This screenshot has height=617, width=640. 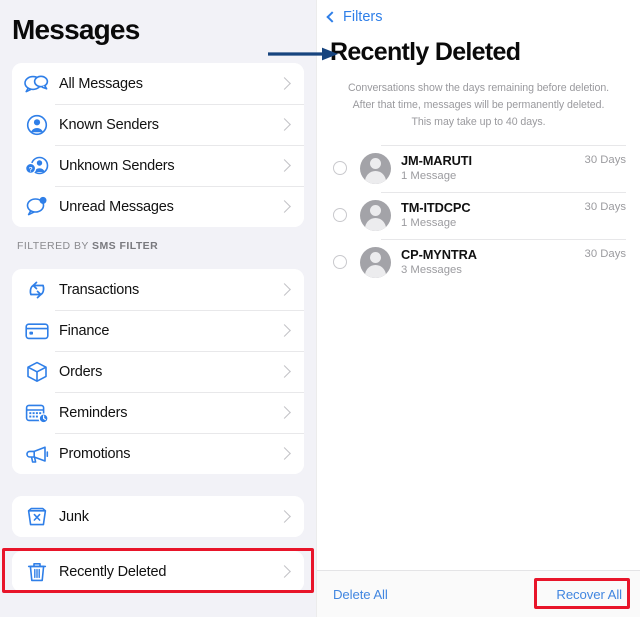 I want to click on page-title: Messages, so click(x=76, y=29).